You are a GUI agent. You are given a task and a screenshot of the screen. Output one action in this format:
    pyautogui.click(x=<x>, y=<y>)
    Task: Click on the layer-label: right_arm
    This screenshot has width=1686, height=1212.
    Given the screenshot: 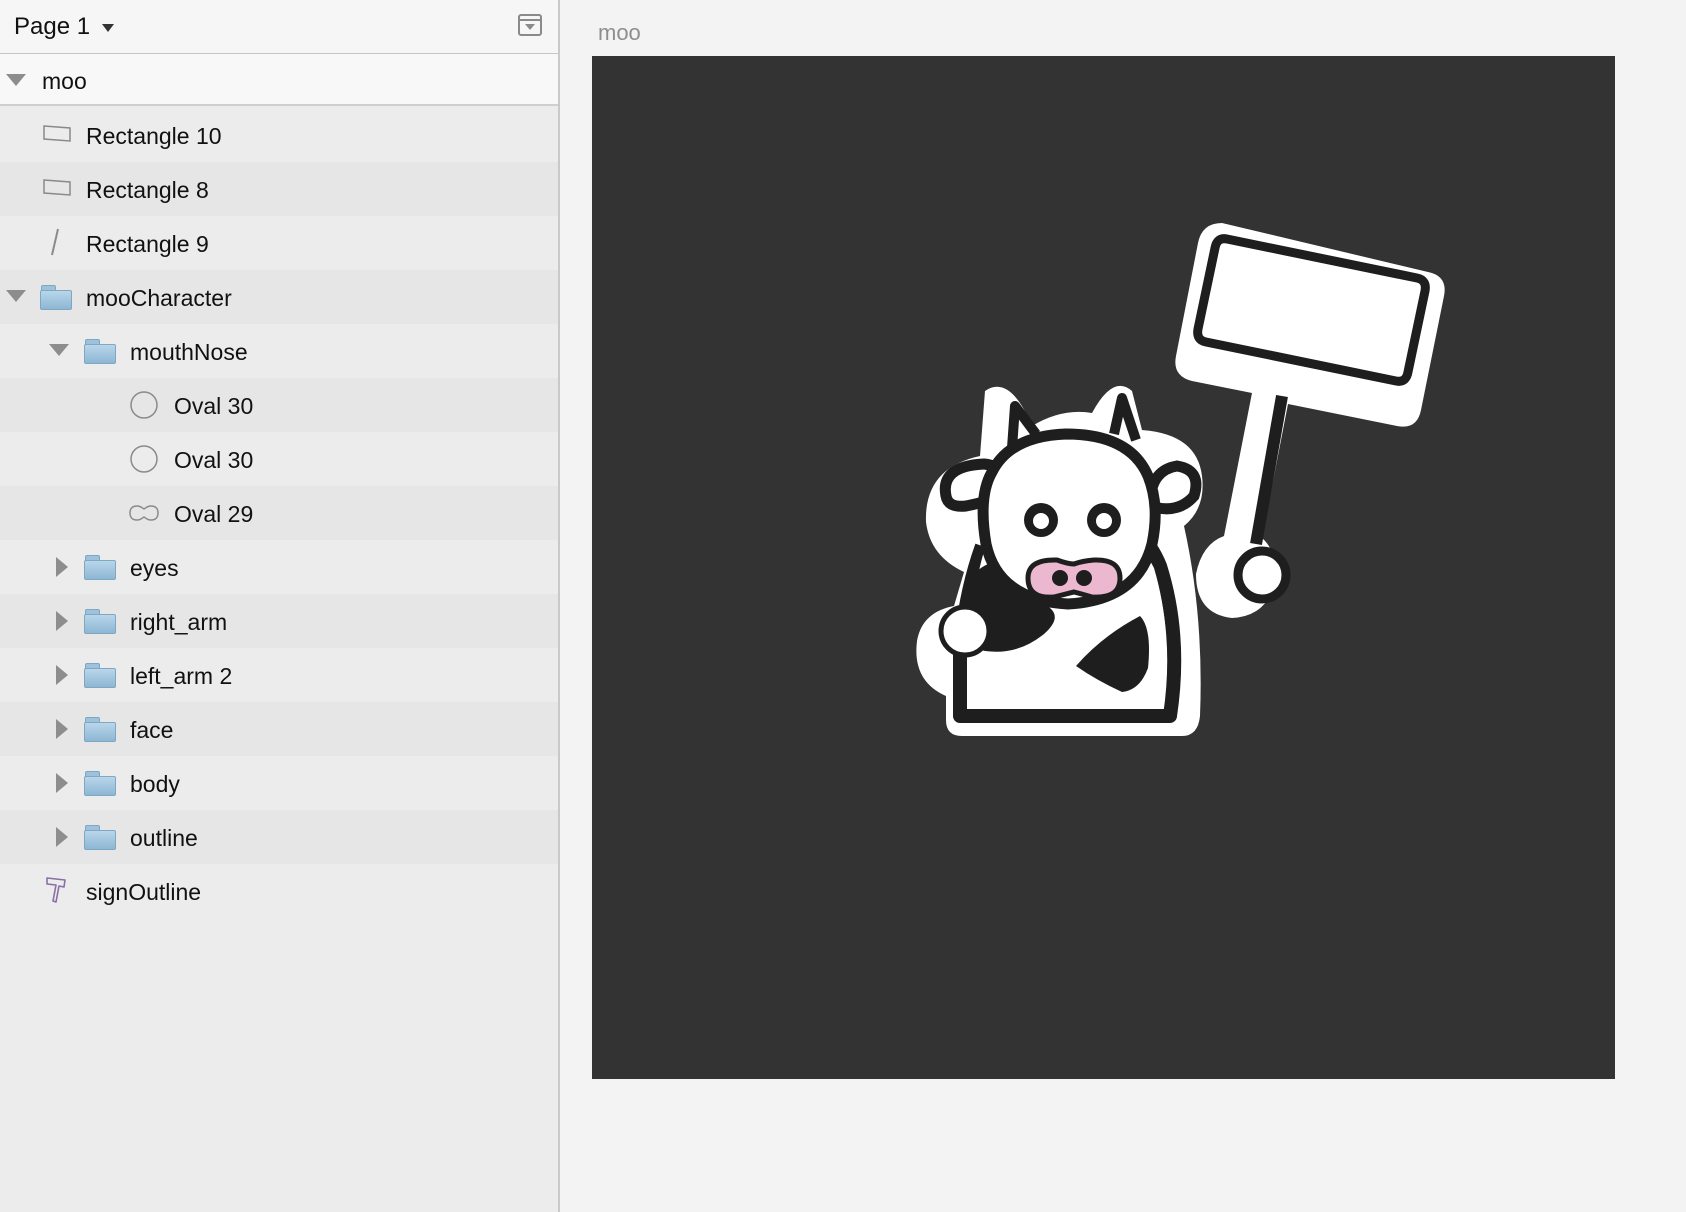 What is the action you would take?
    pyautogui.click(x=179, y=622)
    